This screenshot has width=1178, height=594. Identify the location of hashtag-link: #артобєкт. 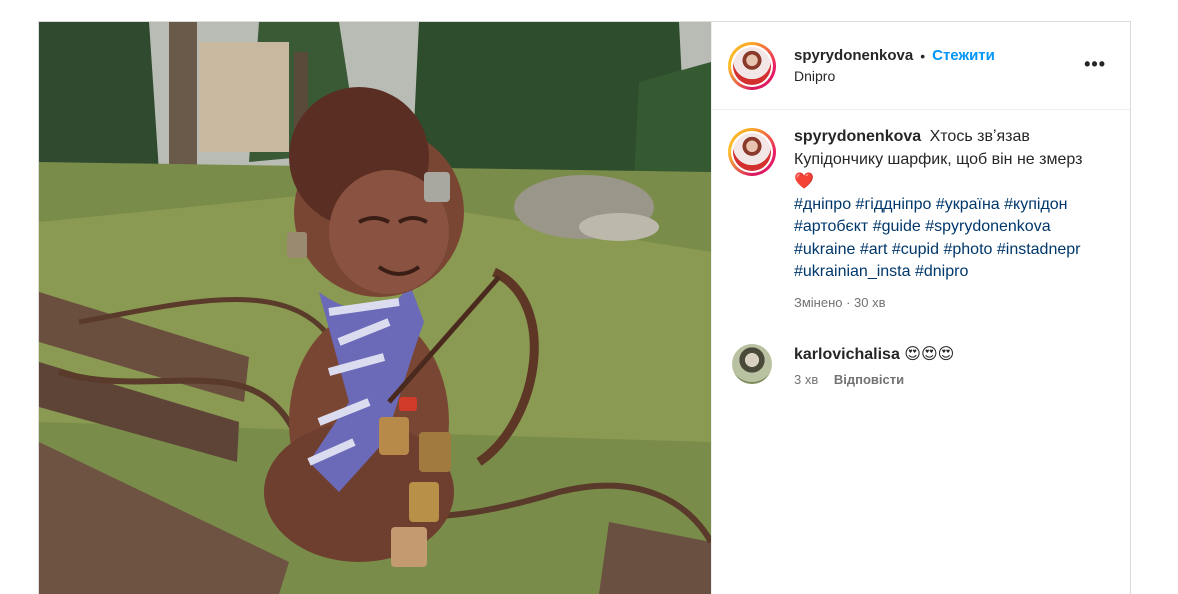
(831, 226).